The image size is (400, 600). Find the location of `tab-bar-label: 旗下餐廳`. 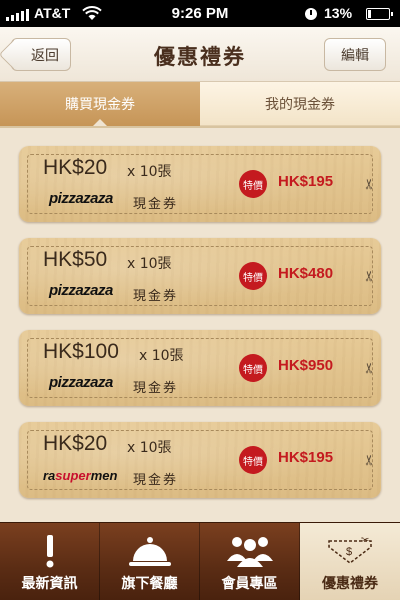

tab-bar-label: 旗下餐廳 is located at coordinates (149, 584).